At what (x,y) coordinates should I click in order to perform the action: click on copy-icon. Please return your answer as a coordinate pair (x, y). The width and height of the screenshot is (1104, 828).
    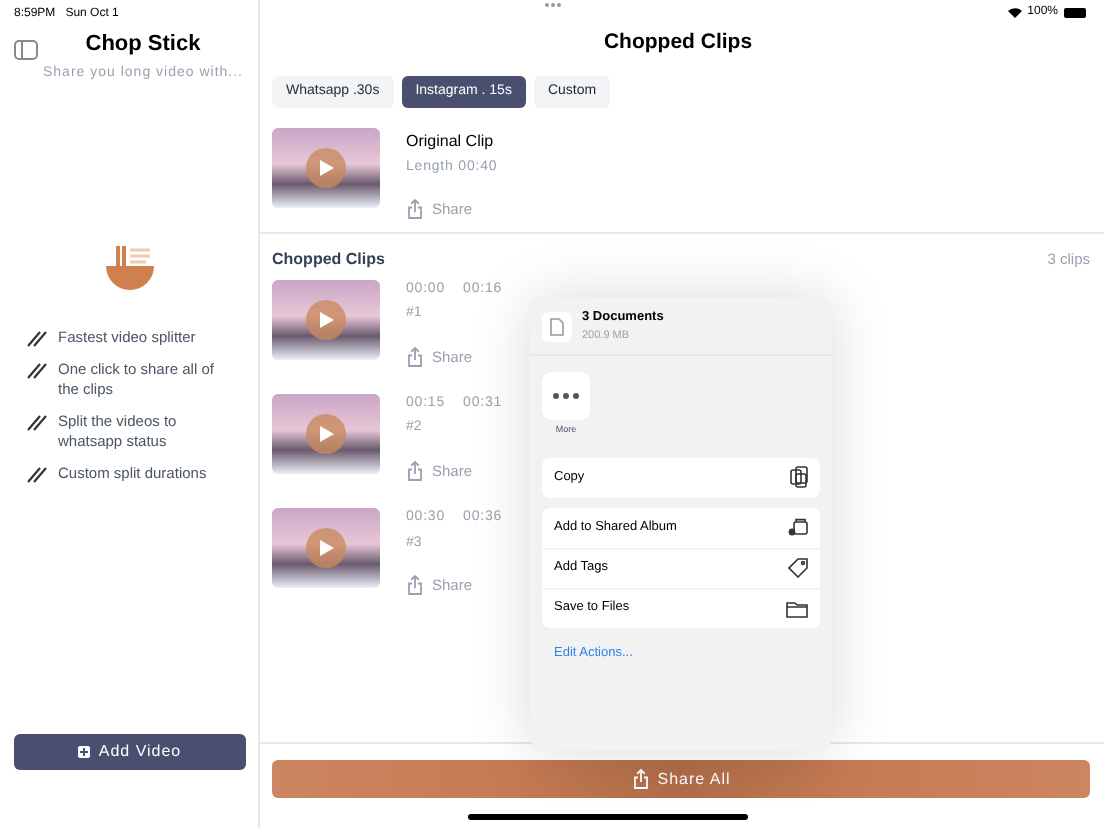
    Looking at the image, I should click on (799, 477).